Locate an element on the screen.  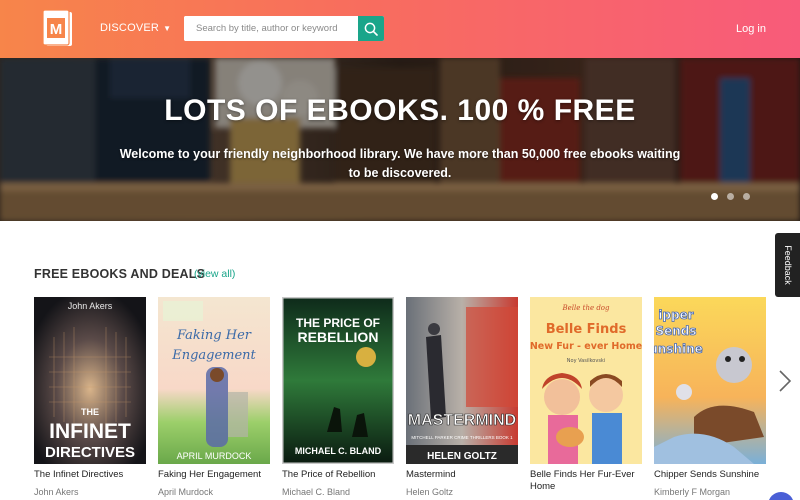
section-title: FREE EBOOKS AND DEALS is located at coordinates (120, 274).